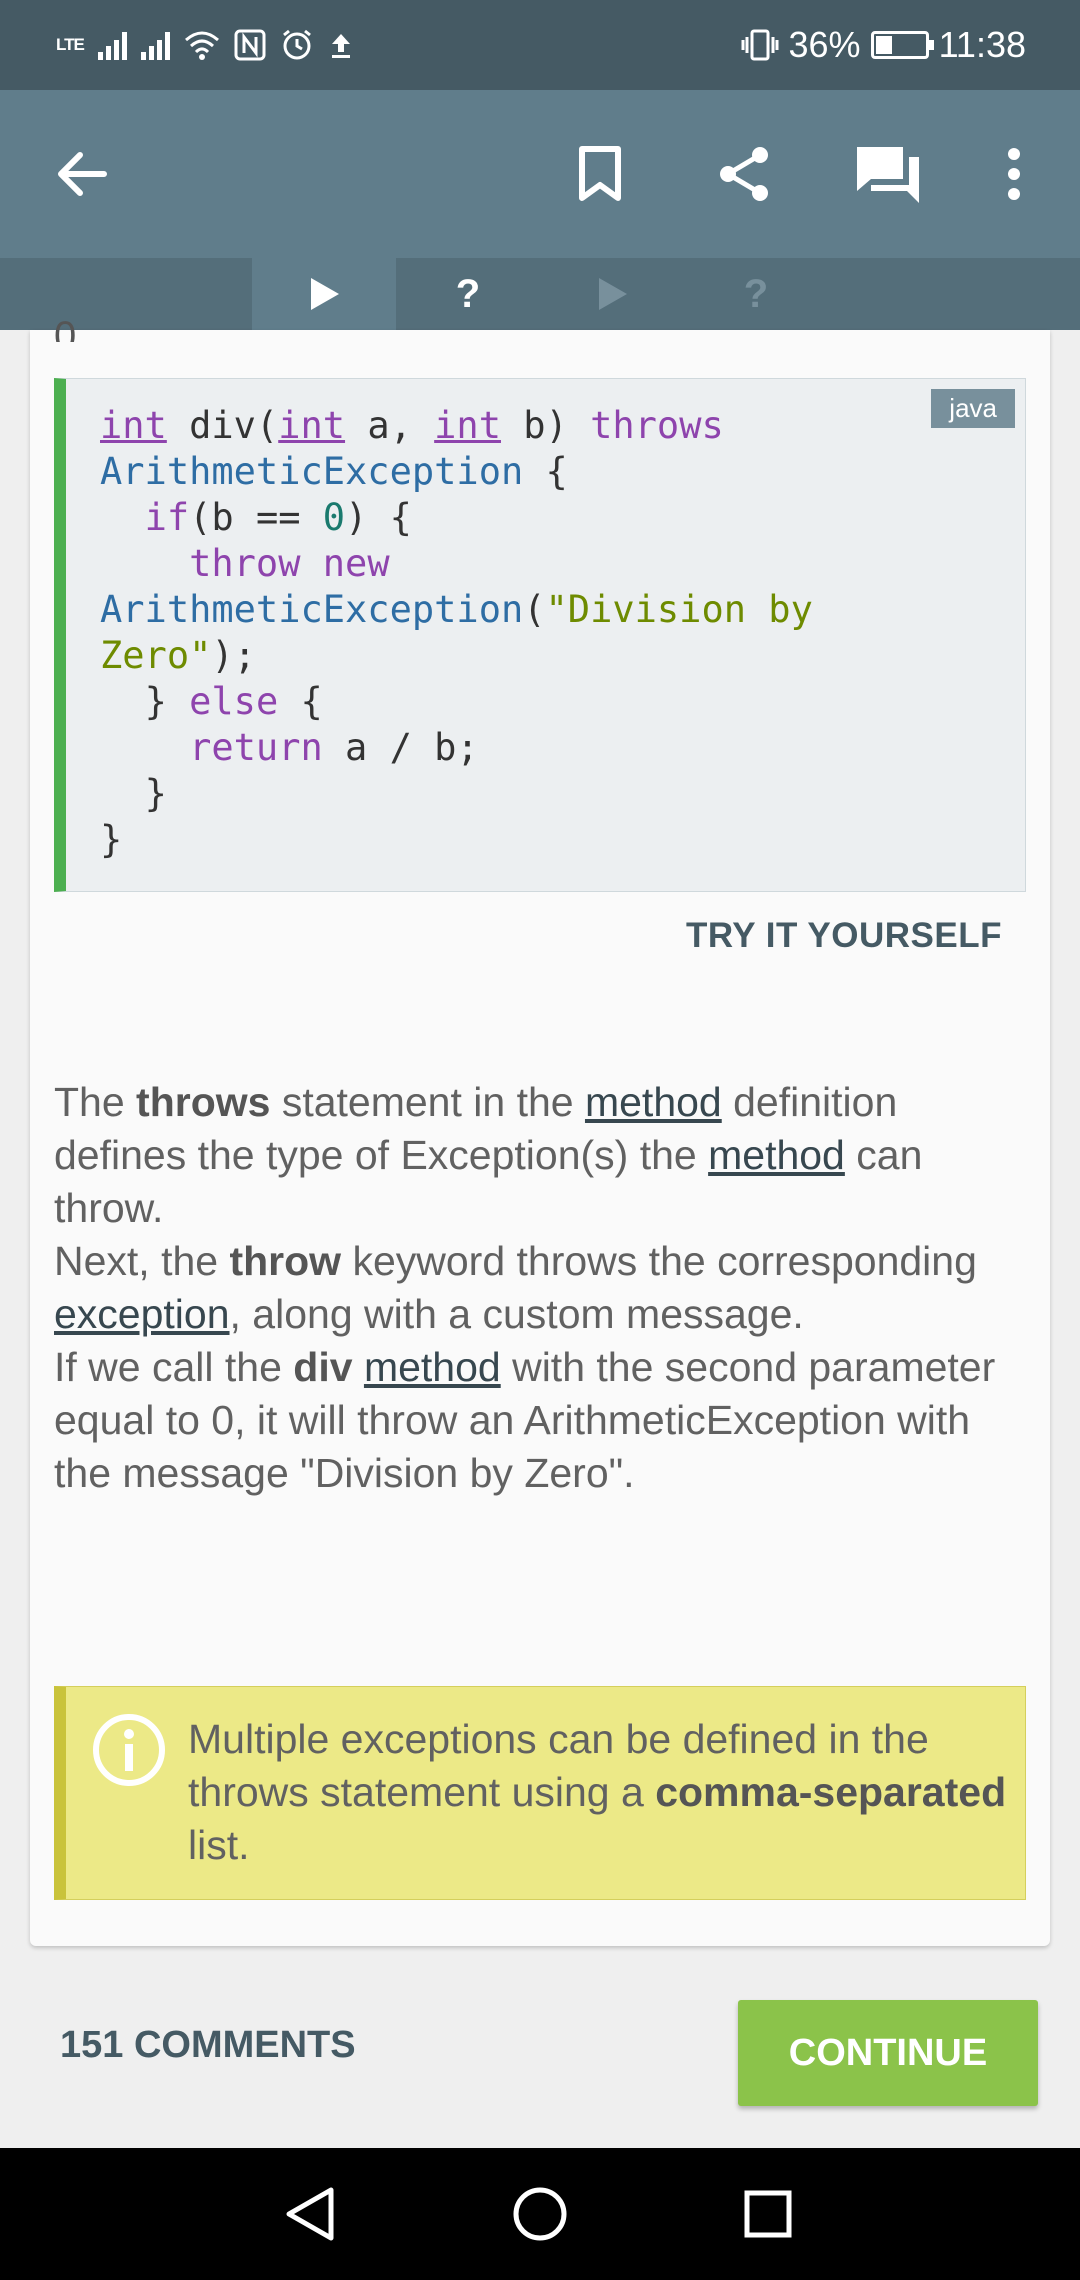  I want to click on info-icon, so click(129, 1750).